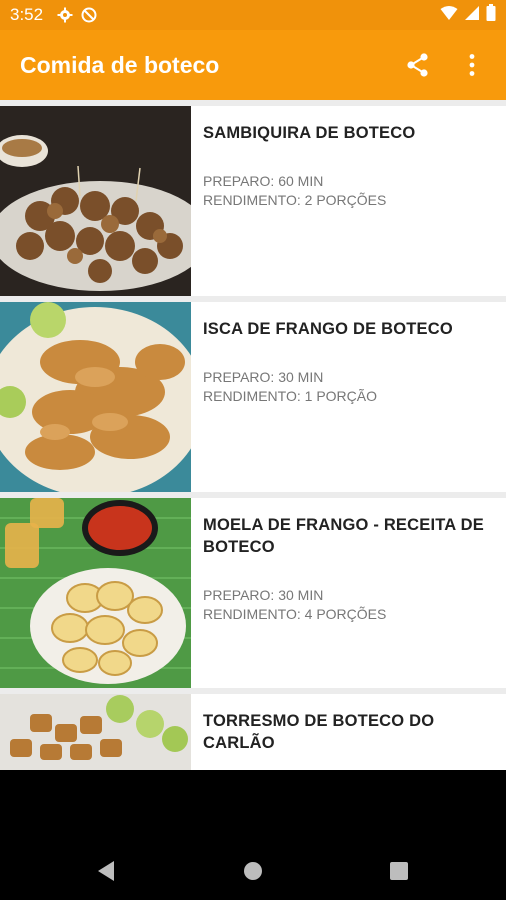 The height and width of the screenshot is (900, 506). I want to click on app-bar: Comida de boteco, so click(253, 65).